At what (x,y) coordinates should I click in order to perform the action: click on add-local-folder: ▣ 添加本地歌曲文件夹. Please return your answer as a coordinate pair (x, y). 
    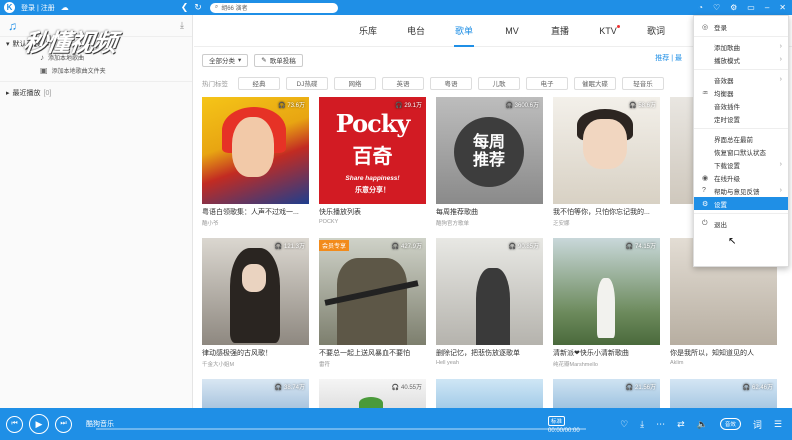
    Looking at the image, I should click on (96, 70).